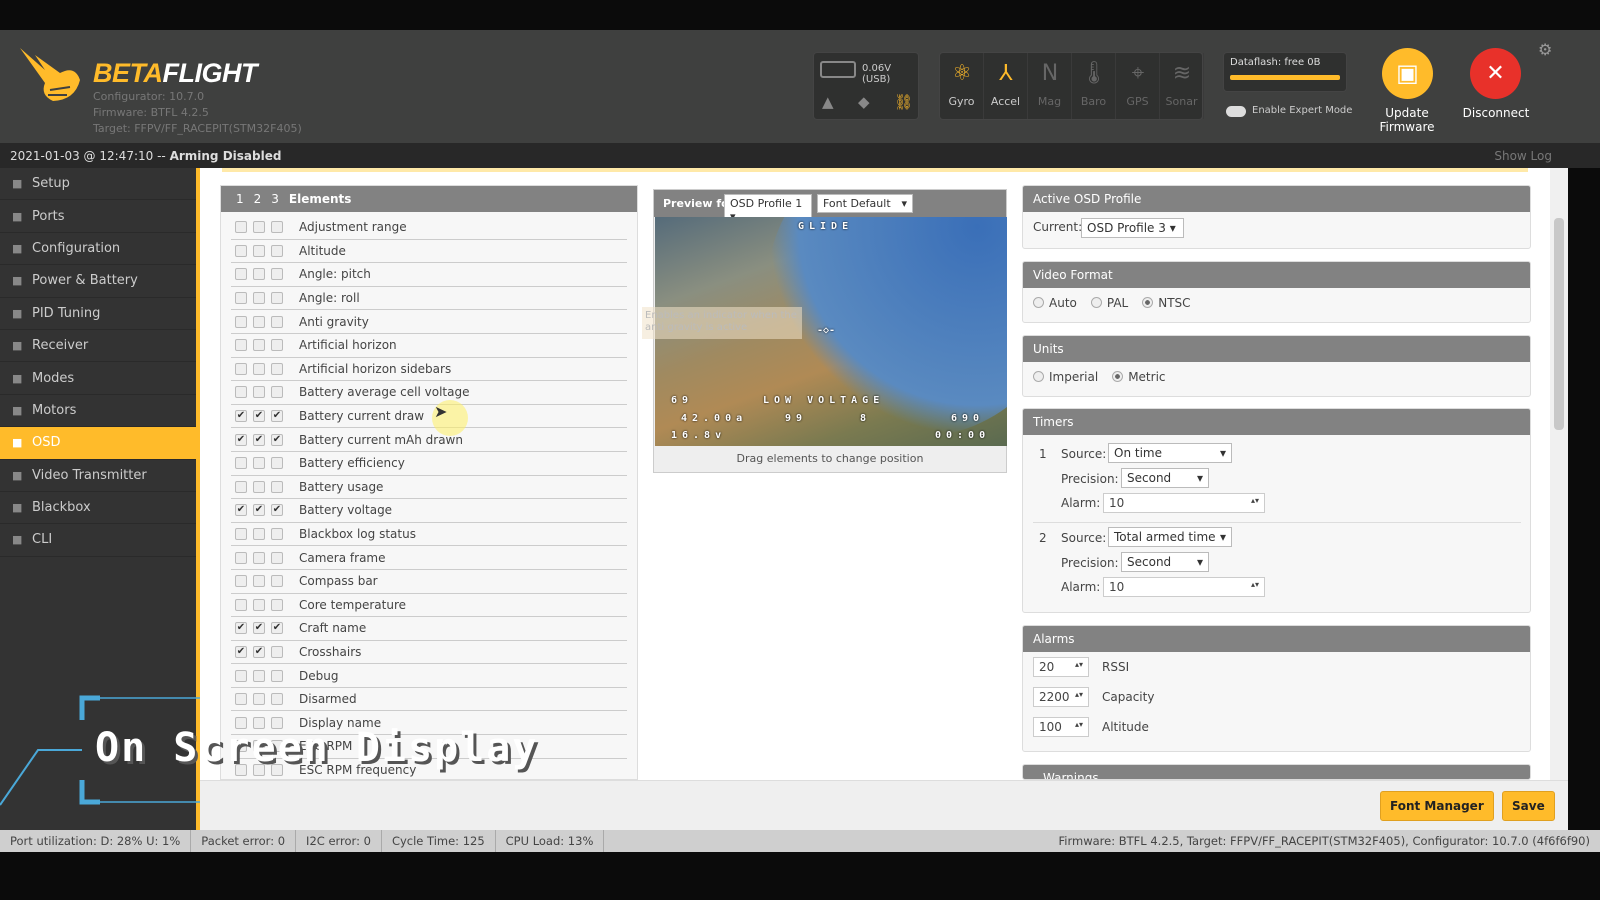 This screenshot has height=900, width=1600. Describe the element at coordinates (98, 508) in the screenshot. I see `sidebar-item-blackbox: ■ Blackbox` at that location.